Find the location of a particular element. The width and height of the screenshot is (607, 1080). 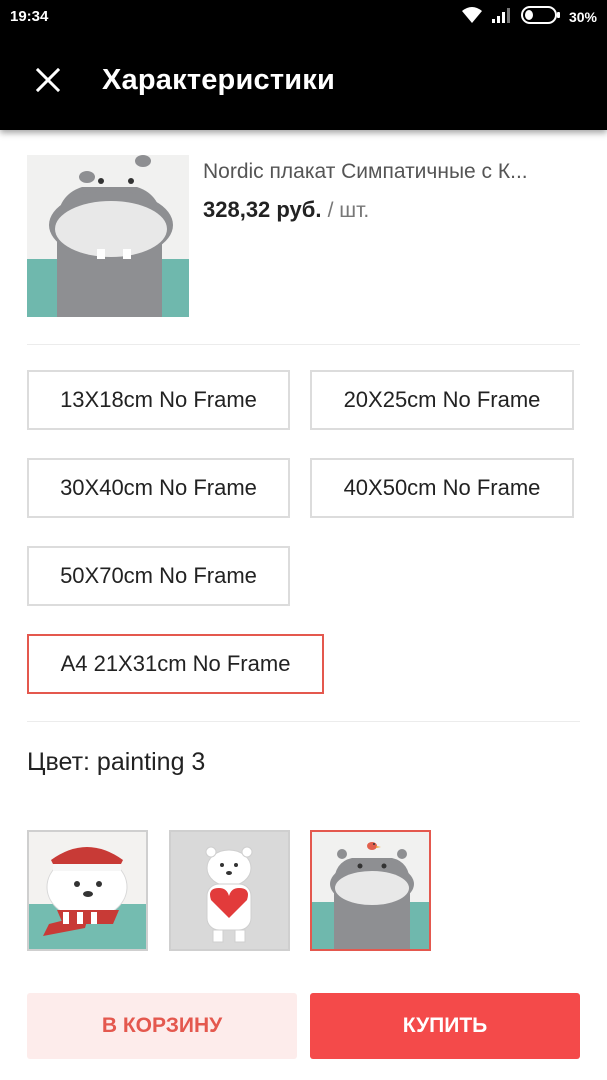

product-image is located at coordinates (108, 236).